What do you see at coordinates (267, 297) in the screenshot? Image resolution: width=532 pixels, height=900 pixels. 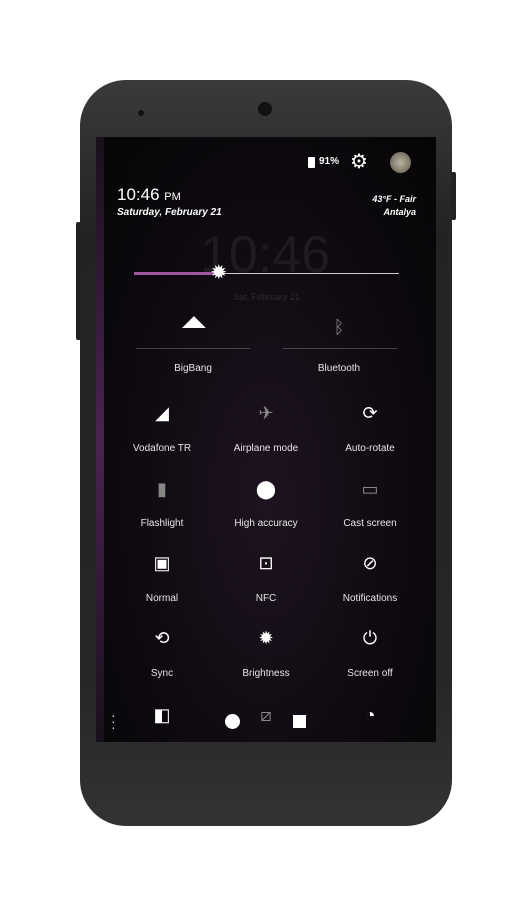 I see `background-date: Sat, February 21` at bounding box center [267, 297].